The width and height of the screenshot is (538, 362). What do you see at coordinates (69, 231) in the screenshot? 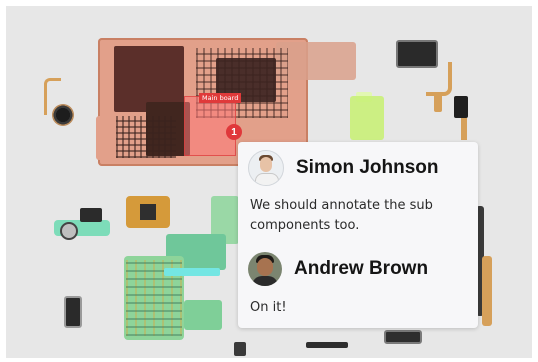
I see `vibration-motor` at bounding box center [69, 231].